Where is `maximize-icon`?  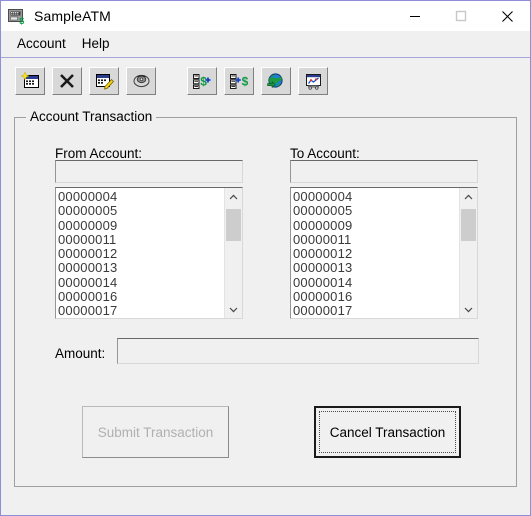 maximize-icon is located at coordinates (461, 16).